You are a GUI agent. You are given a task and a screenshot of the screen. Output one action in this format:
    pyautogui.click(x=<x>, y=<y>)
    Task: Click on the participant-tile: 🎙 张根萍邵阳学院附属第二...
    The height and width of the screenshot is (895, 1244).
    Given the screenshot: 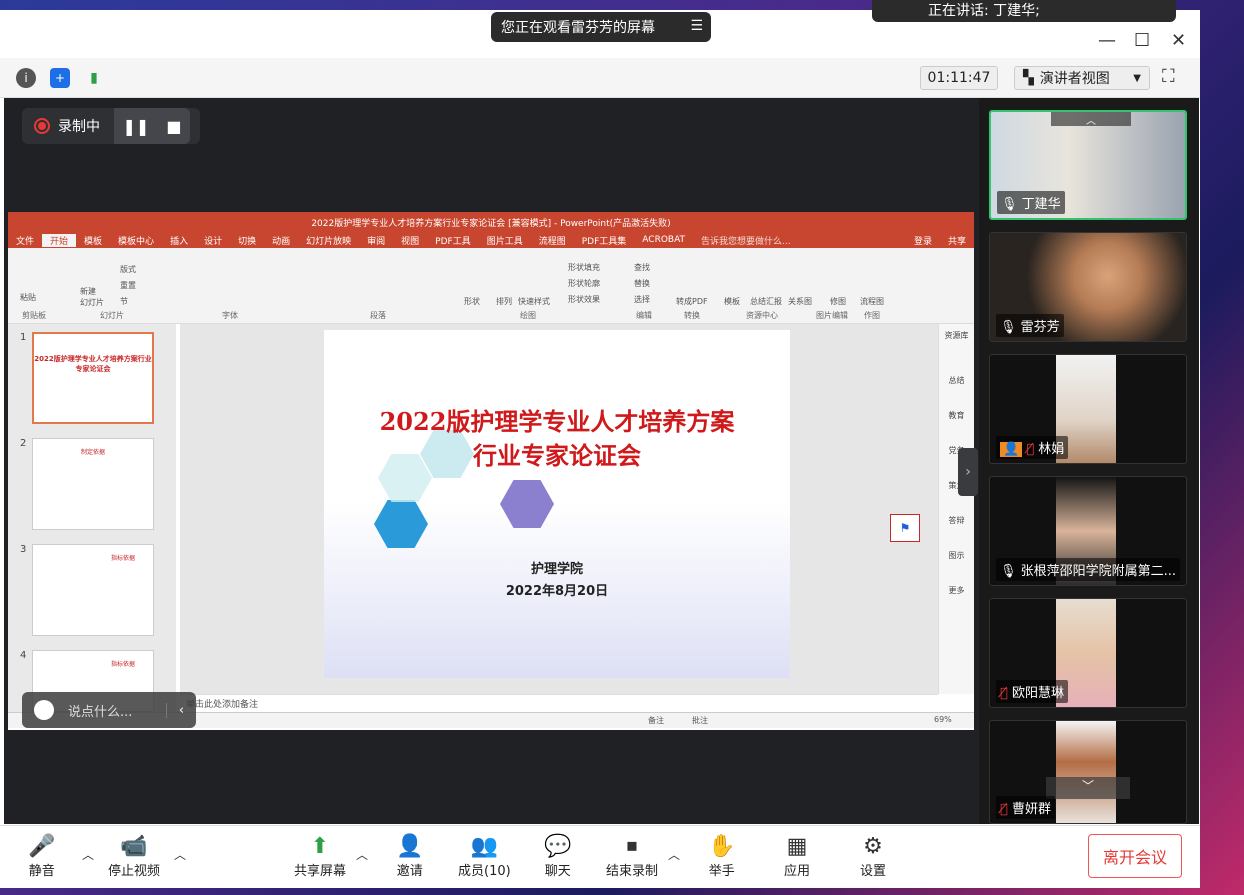 What is the action you would take?
    pyautogui.click(x=1088, y=531)
    